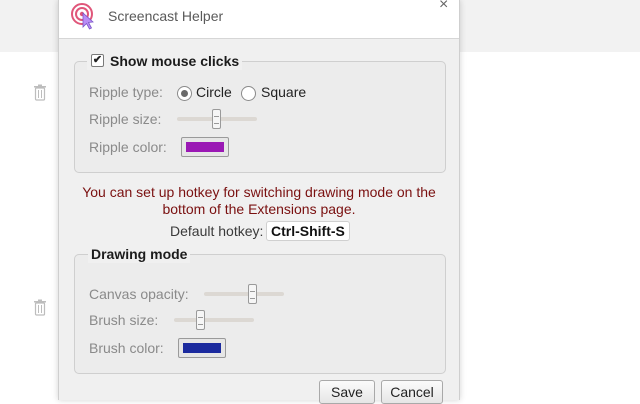 This screenshot has height=404, width=640. I want to click on cursor-target-icon, so click(84, 16).